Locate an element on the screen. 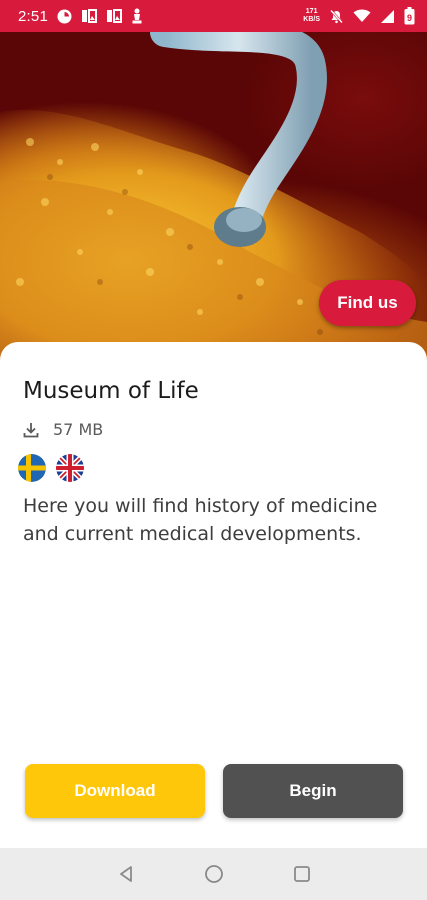 The height and width of the screenshot is (900, 427). net-speed-value: 171 is located at coordinates (311, 11).